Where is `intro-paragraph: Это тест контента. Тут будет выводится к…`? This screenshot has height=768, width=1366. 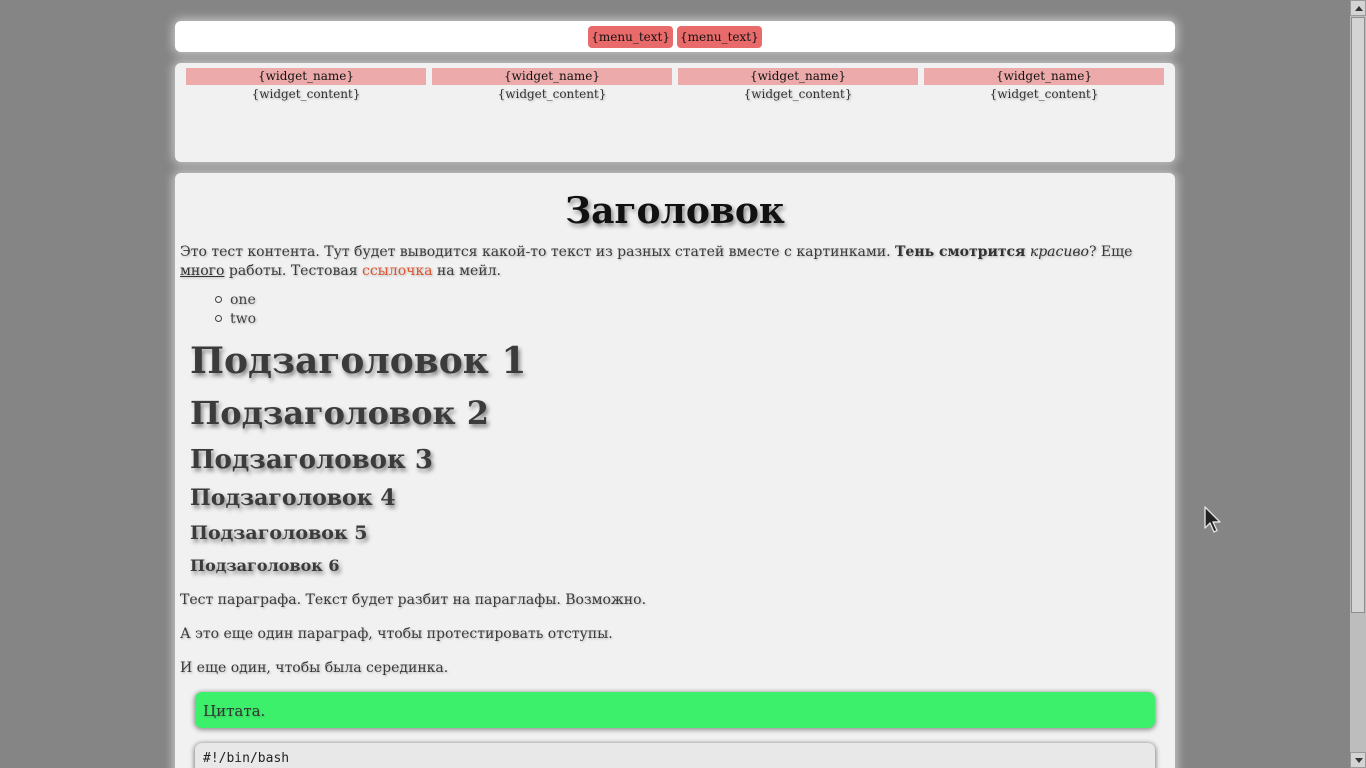
intro-paragraph: Это тест контента. Тут будет выводится к… is located at coordinates (675, 262).